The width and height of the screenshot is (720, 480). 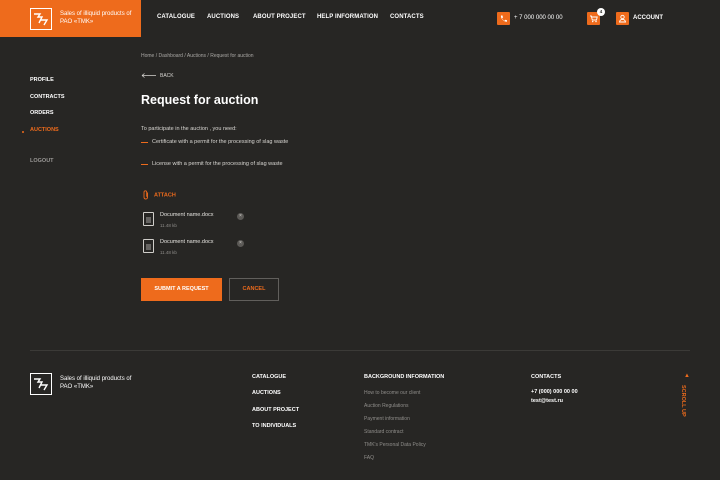 I want to click on footer-background-heading: BACKGROUND INFORMATION, so click(x=404, y=377).